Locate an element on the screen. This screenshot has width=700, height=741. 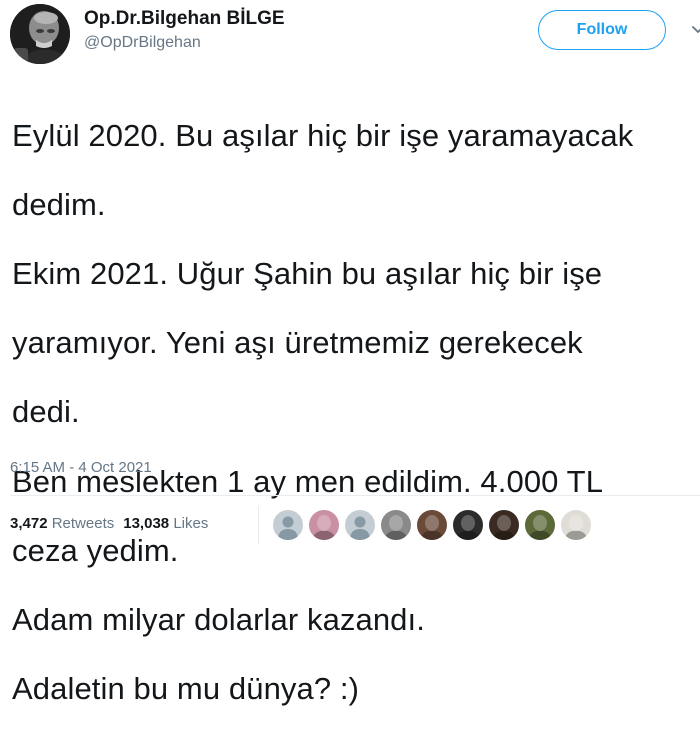
retweets-stat: 3,472 Retweets is located at coordinates (62, 523).